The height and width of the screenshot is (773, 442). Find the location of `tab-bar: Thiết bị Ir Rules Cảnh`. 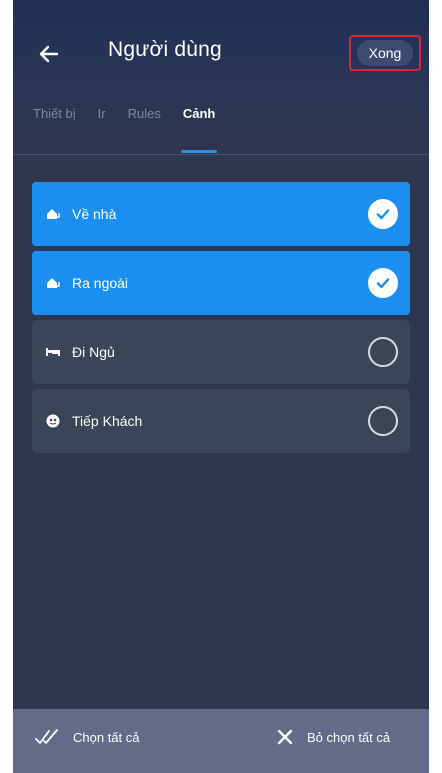

tab-bar: Thiết bị Ir Rules Cảnh is located at coordinates (135, 131).